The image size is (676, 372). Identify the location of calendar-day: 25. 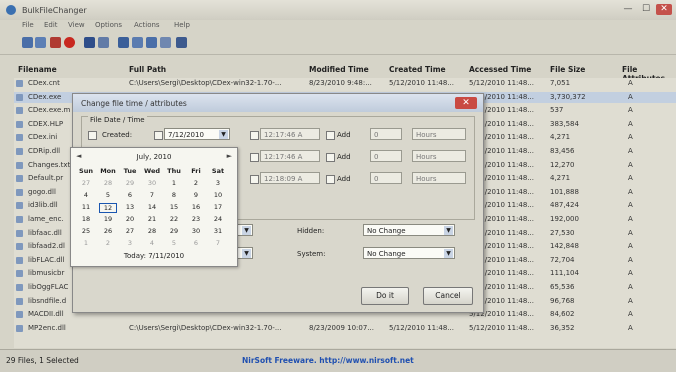
(86, 231).